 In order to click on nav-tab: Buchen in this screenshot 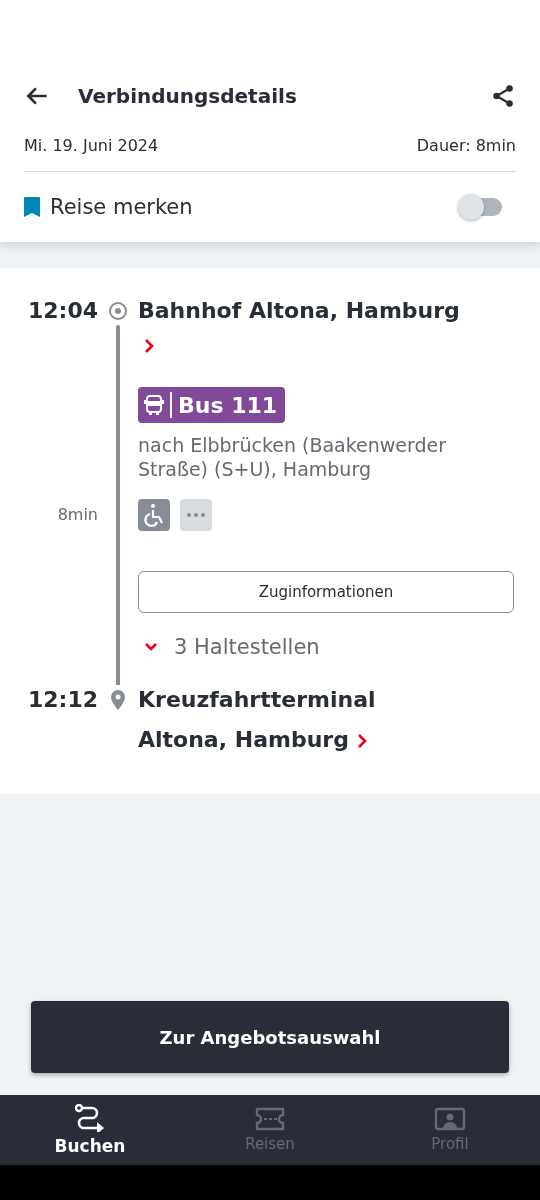, I will do `click(90, 1130)`.